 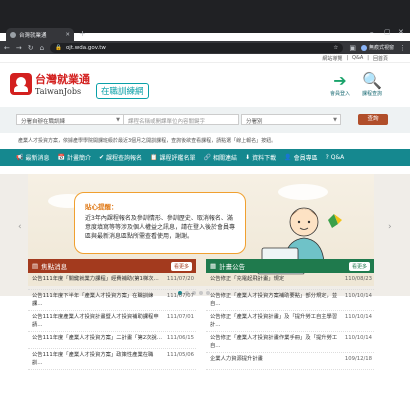 What do you see at coordinates (236, 359) in the screenshot?
I see `list-item-title: 企業人力資源提升計畫` at bounding box center [236, 359].